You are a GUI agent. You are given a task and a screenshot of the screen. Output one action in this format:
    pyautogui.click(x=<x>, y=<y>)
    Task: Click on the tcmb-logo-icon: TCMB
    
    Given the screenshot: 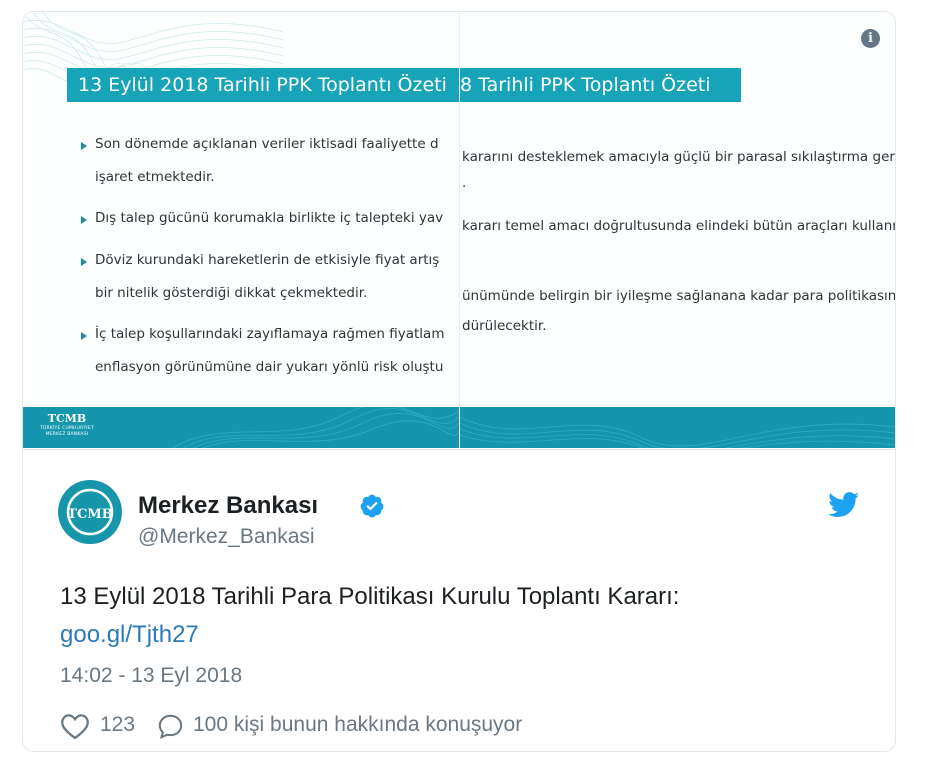 What is the action you would take?
    pyautogui.click(x=90, y=512)
    